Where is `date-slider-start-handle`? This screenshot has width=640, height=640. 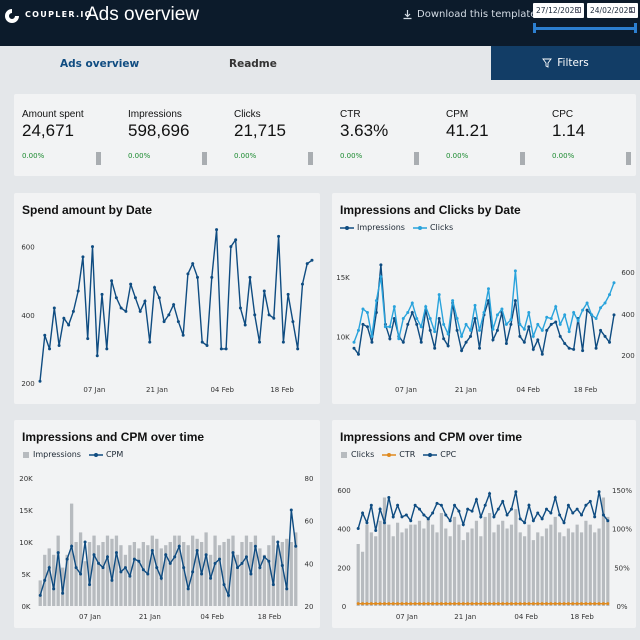
date-slider-start-handle is located at coordinates (534, 28).